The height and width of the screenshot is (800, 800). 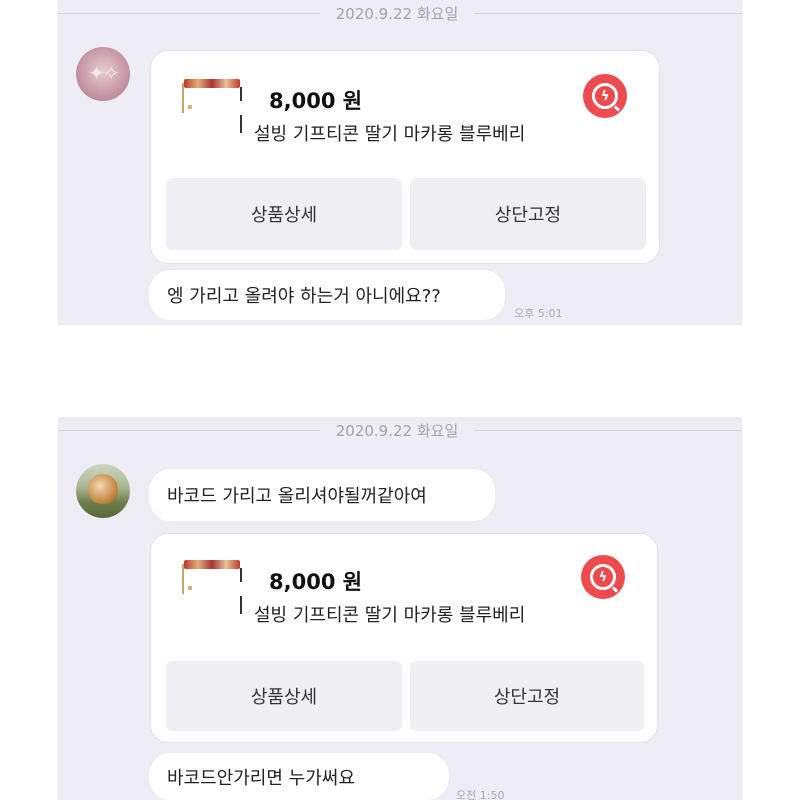 What do you see at coordinates (327, 295) in the screenshot?
I see `message-bubble: 엥 가리고 올려야 하는거 아니에요??` at bounding box center [327, 295].